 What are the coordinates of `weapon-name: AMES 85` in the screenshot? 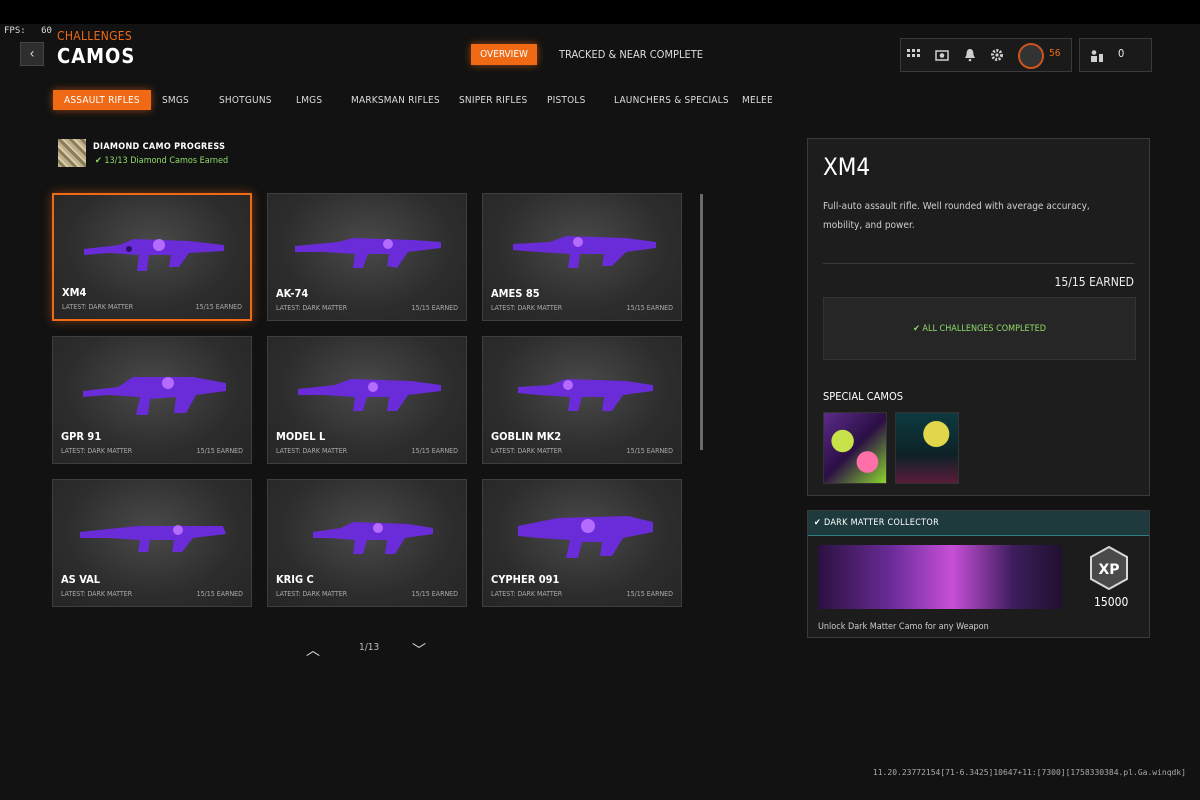 It's located at (515, 293).